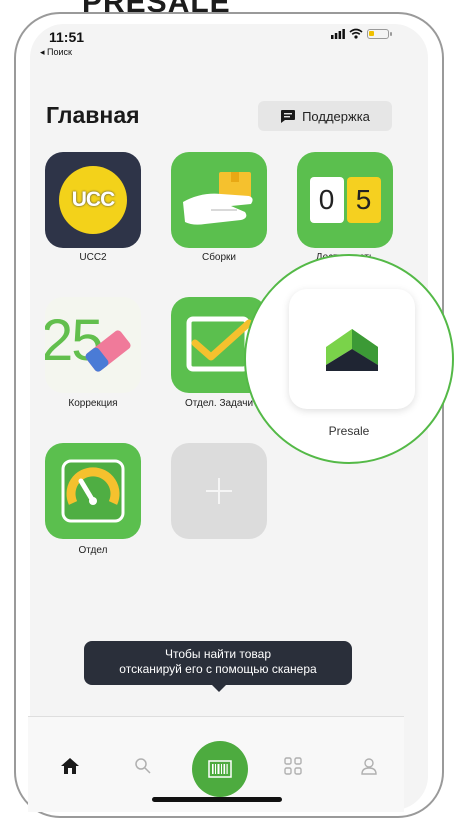 The image size is (457, 829). What do you see at coordinates (338, 33) in the screenshot?
I see `signal-icon` at bounding box center [338, 33].